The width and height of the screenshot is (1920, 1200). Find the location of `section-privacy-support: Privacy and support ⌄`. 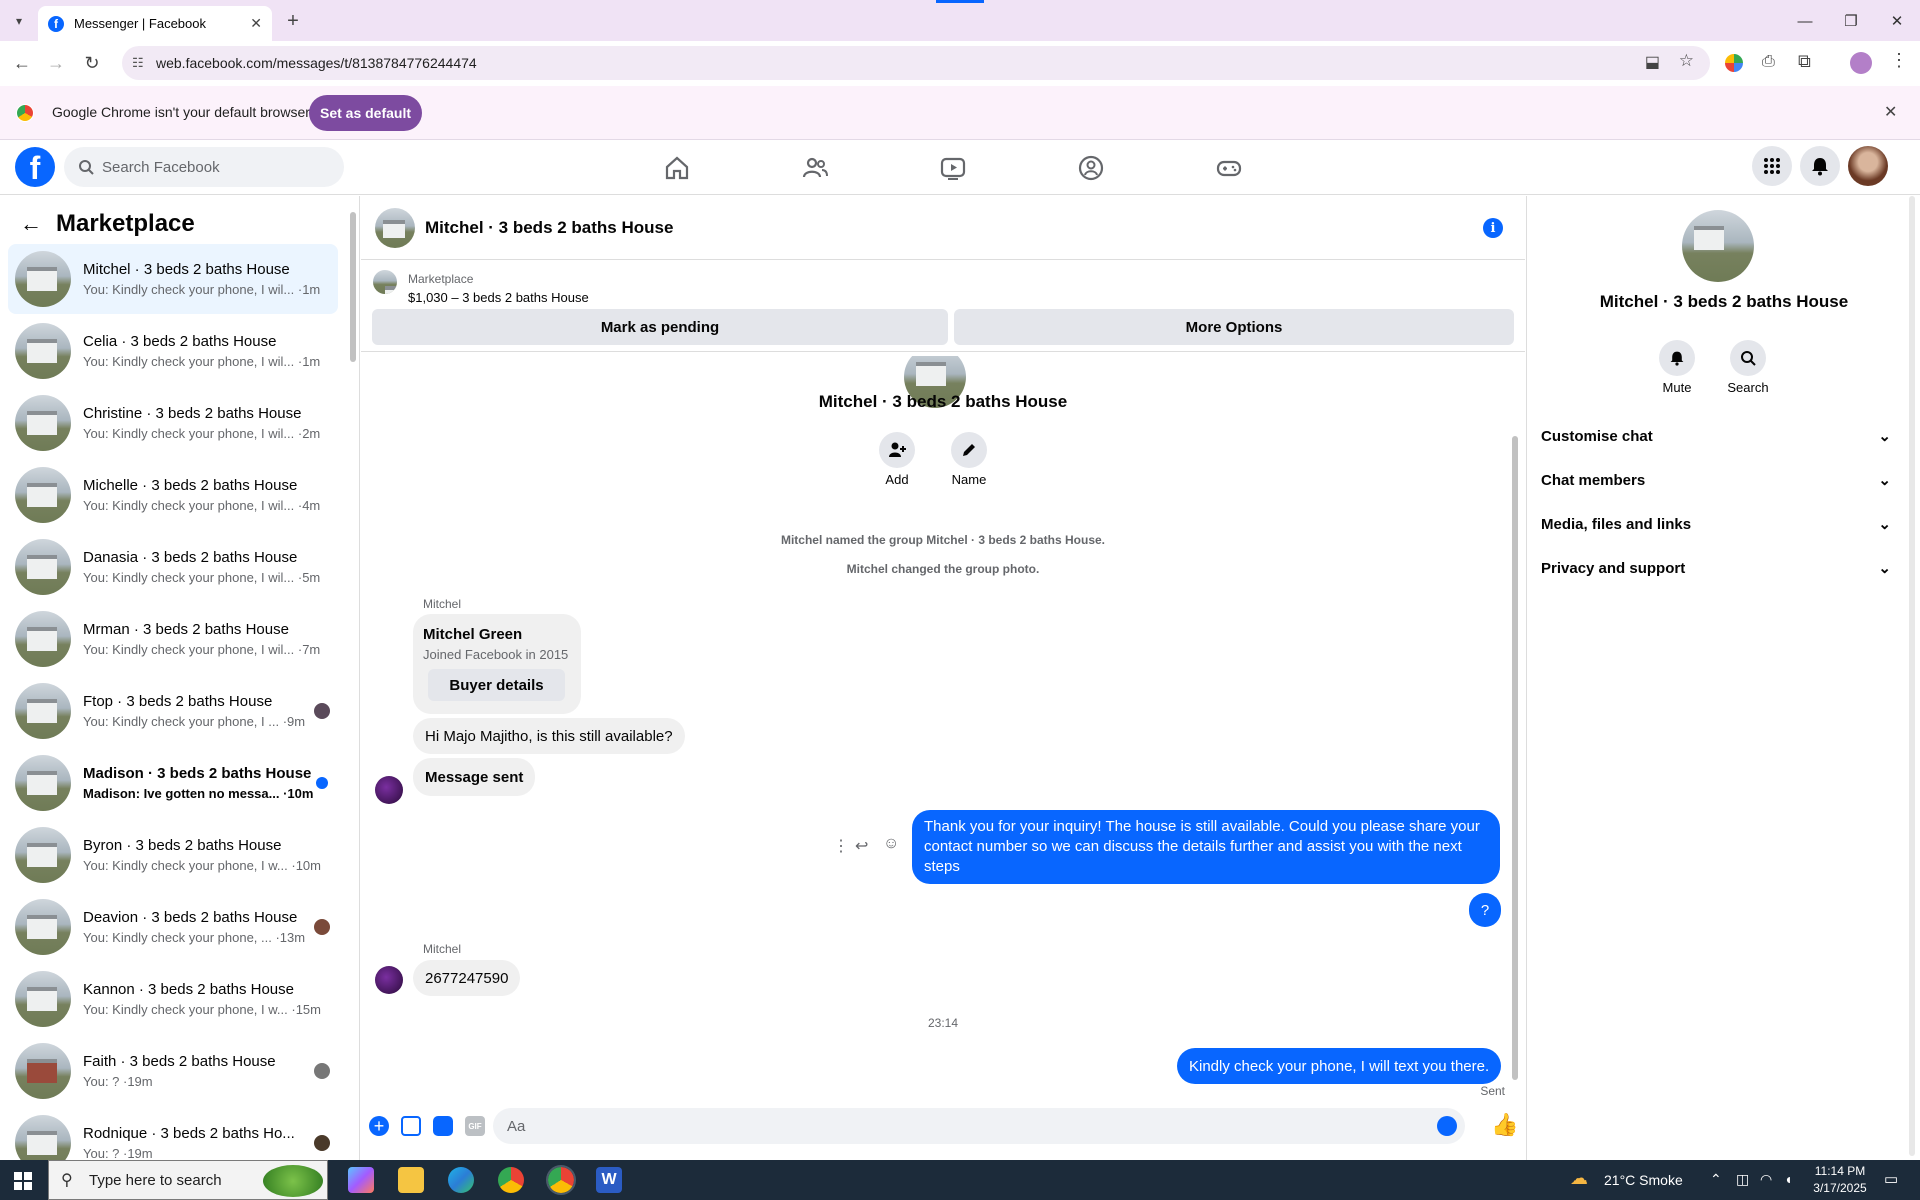

section-privacy-support: Privacy and support ⌄ is located at coordinates (1716, 568).